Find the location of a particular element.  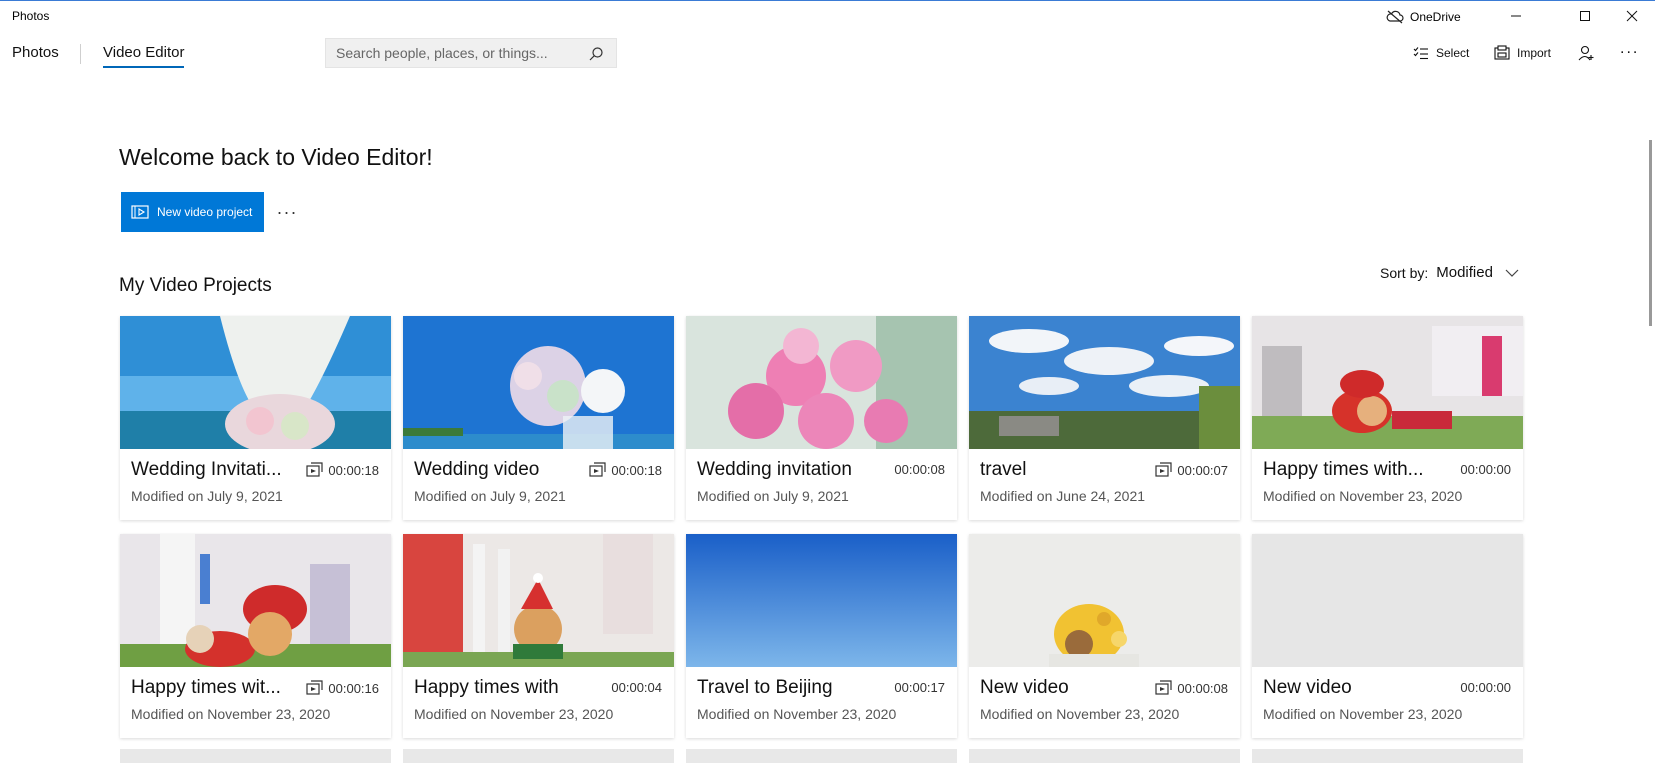

active-tab-indicator is located at coordinates (144, 67).